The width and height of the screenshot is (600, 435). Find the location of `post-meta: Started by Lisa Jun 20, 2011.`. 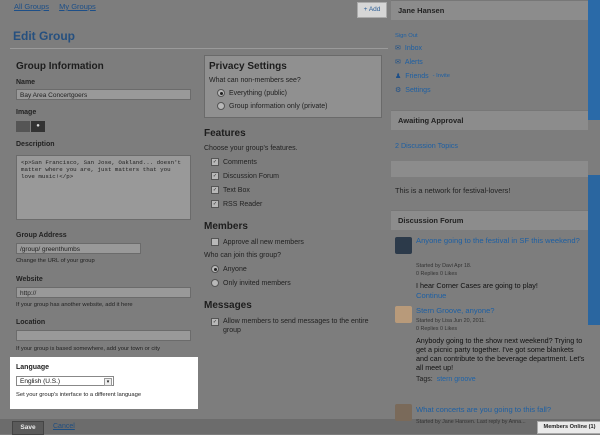

post-meta: Started by Lisa Jun 20, 2011. is located at coordinates (451, 321).